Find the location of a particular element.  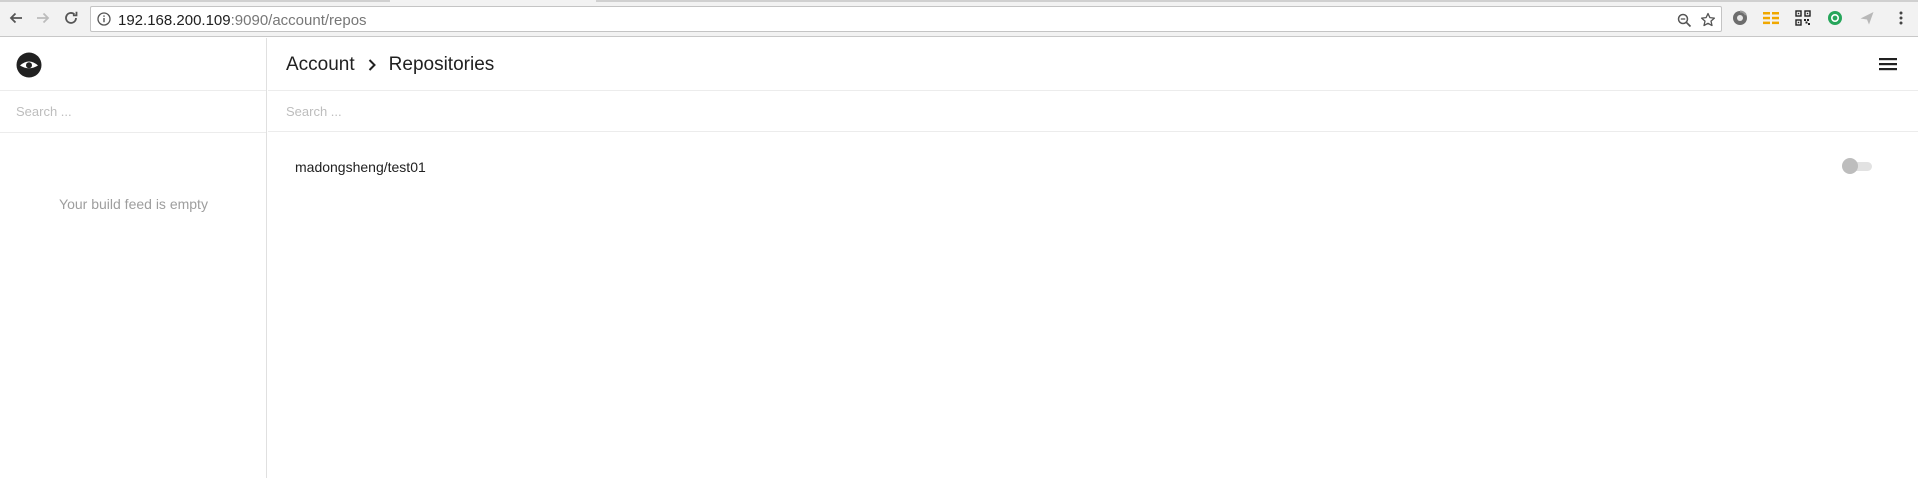

extension-grid-button is located at coordinates (1771, 18).